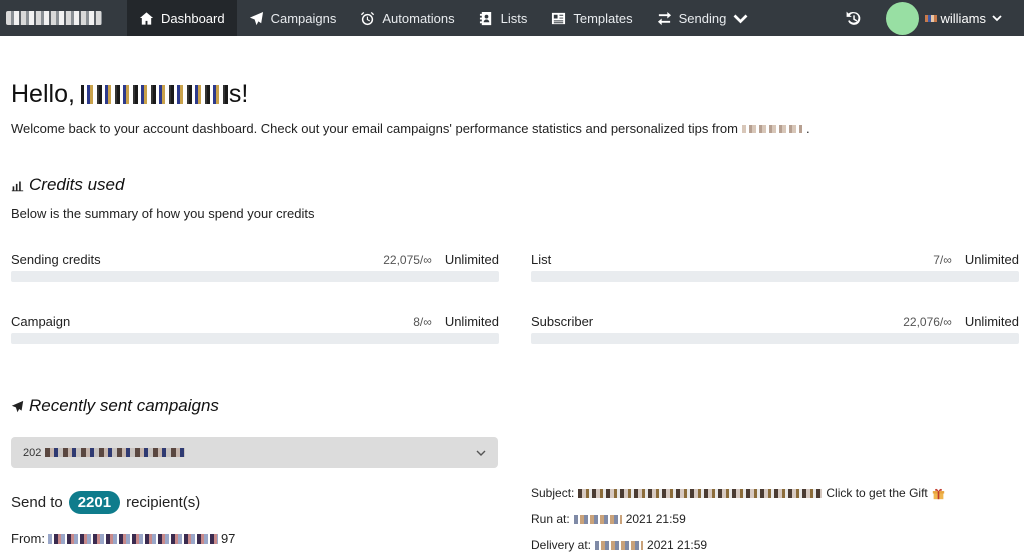 The height and width of the screenshot is (552, 1024). I want to click on metric-used: 8/∞, so click(422, 322).